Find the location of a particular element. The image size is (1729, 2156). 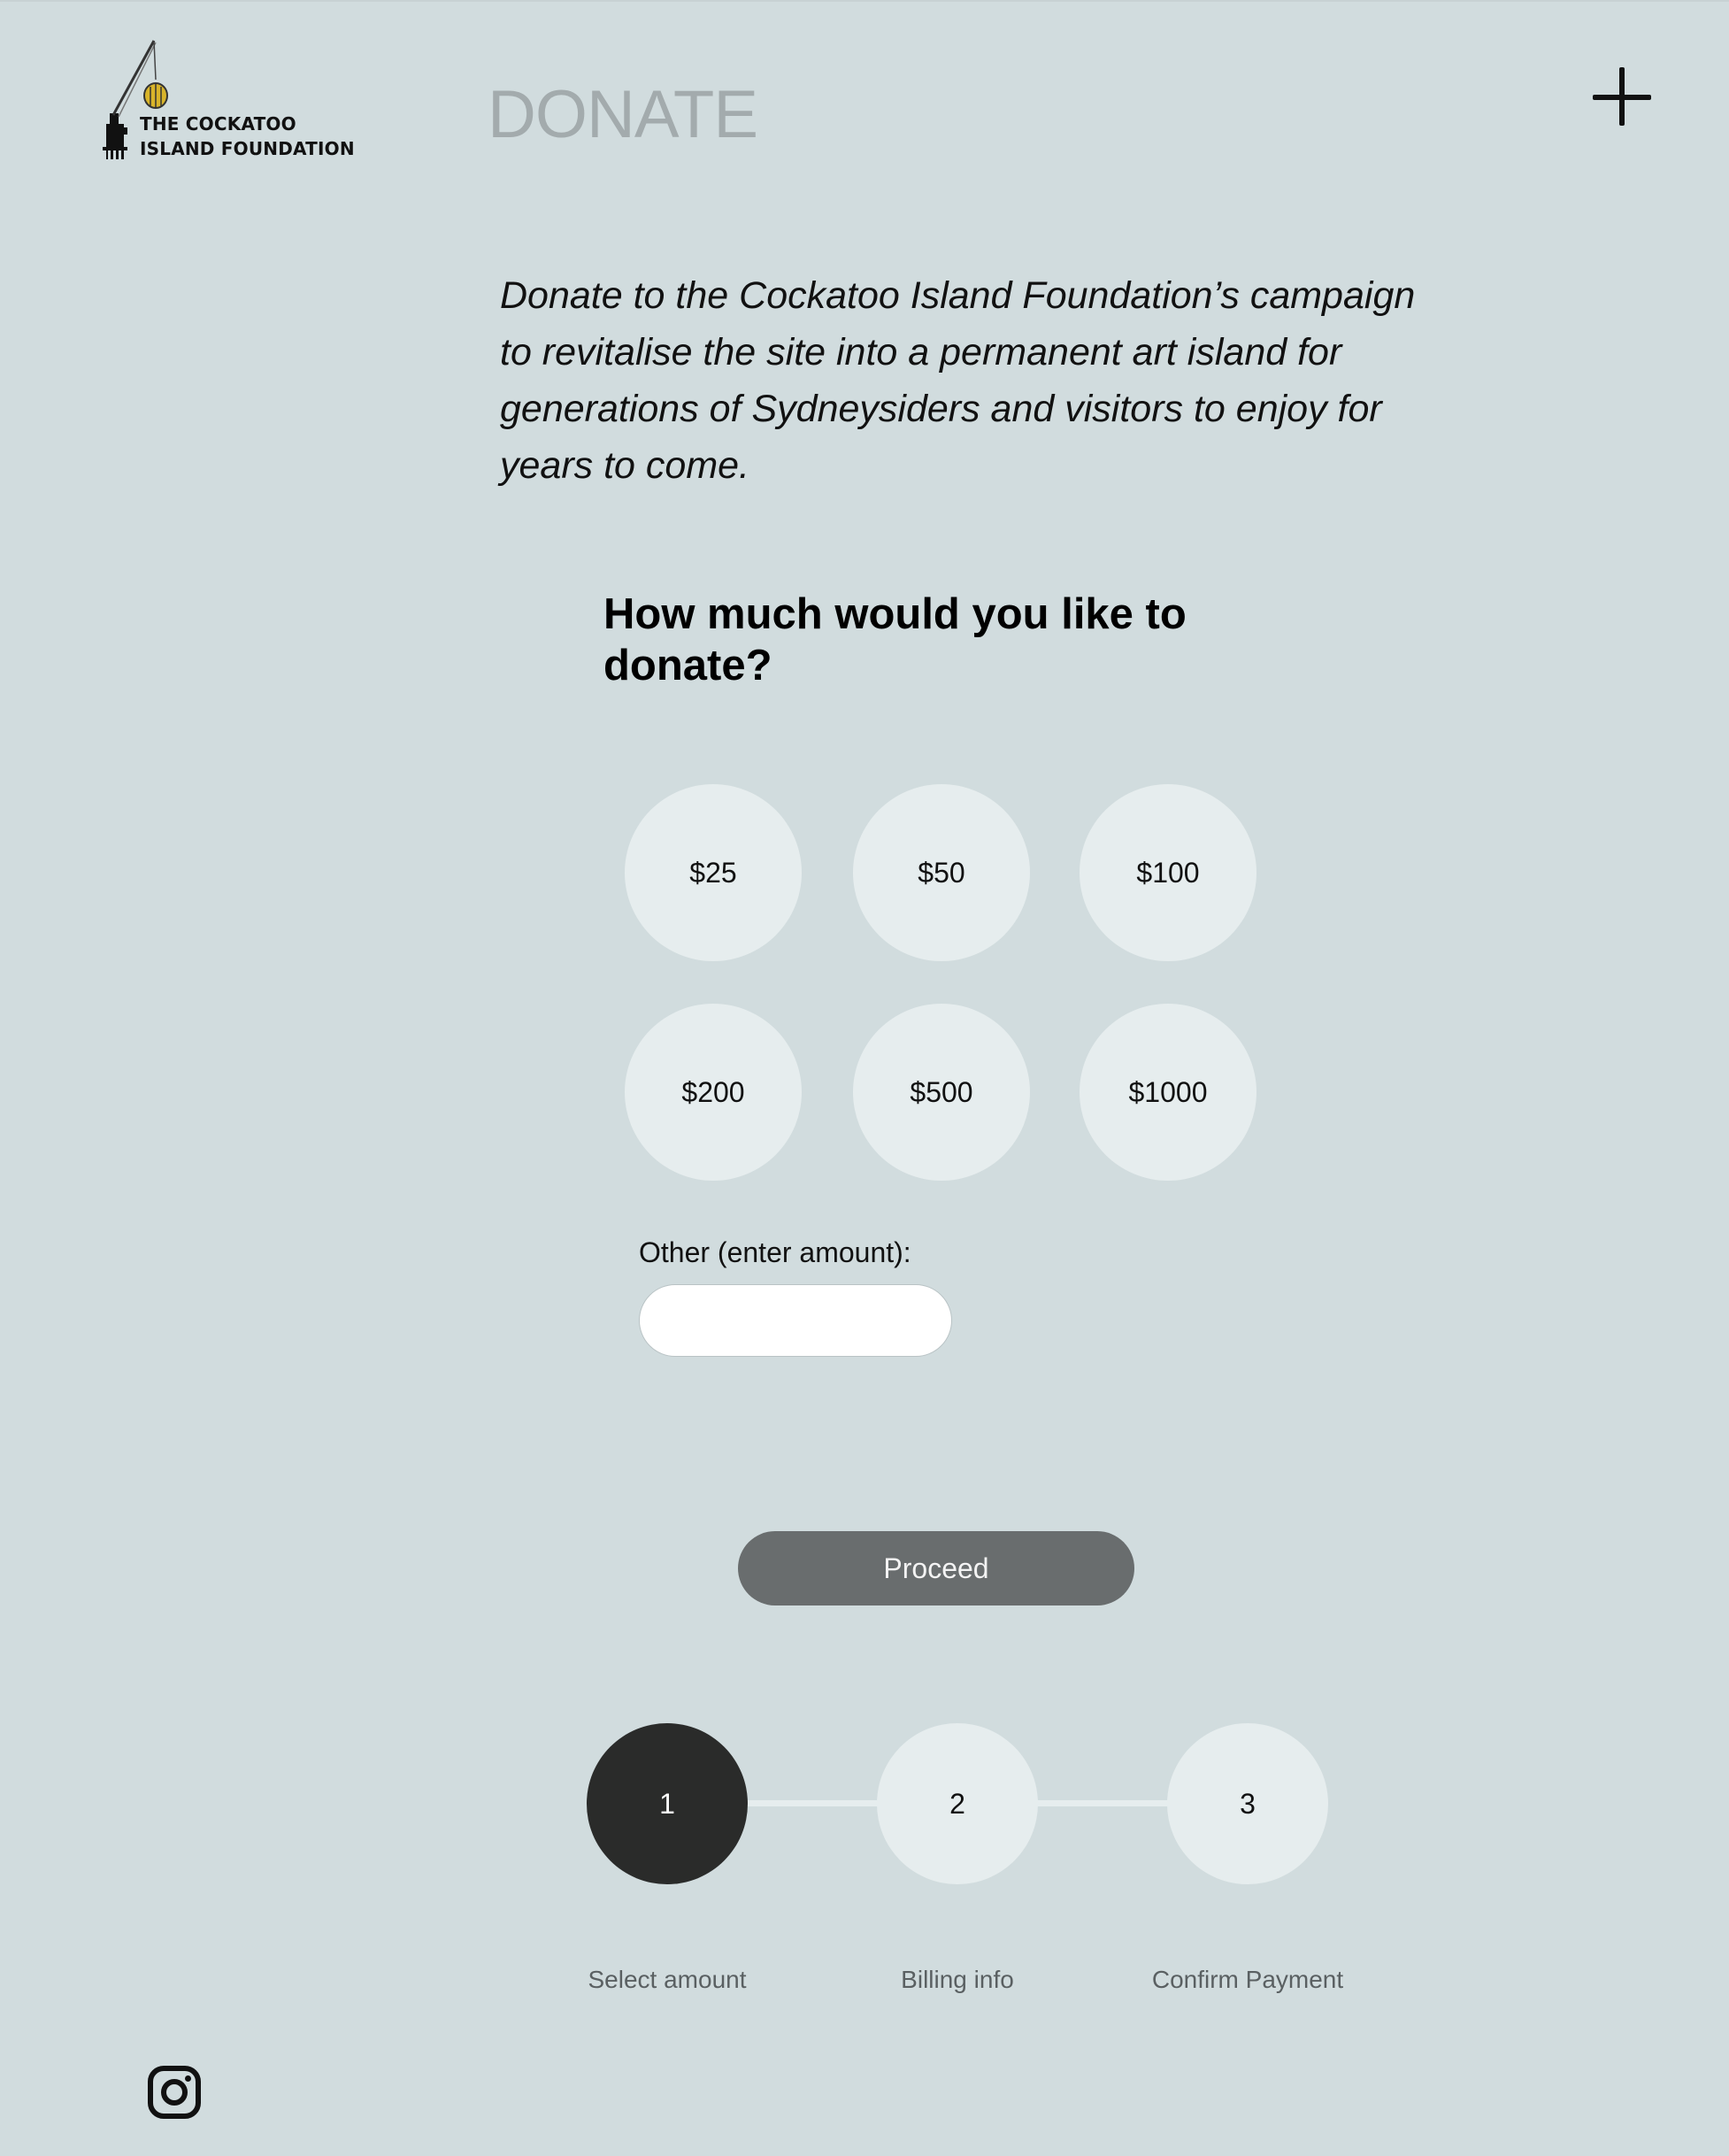

foundation-logo: THE COCKATOO ISLAND FOUNDATION is located at coordinates (227, 102).